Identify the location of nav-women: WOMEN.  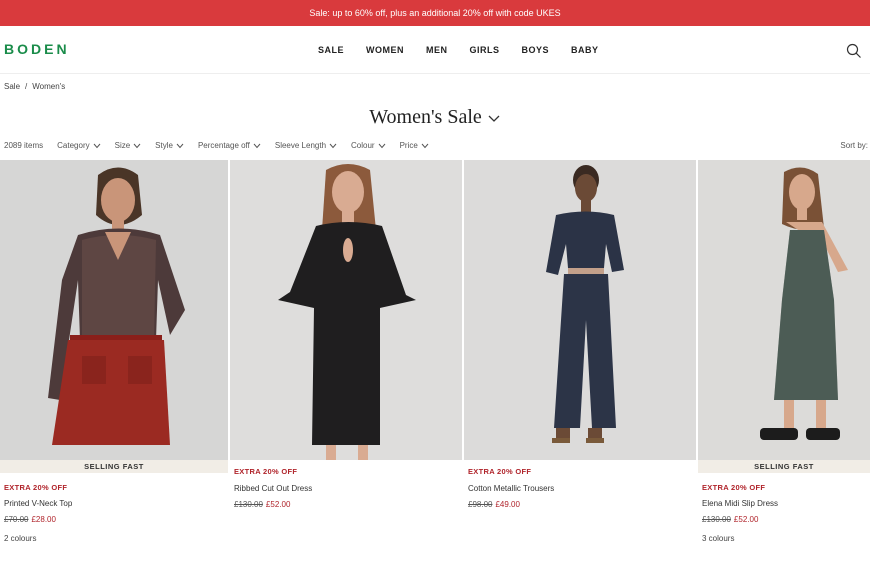
(385, 50).